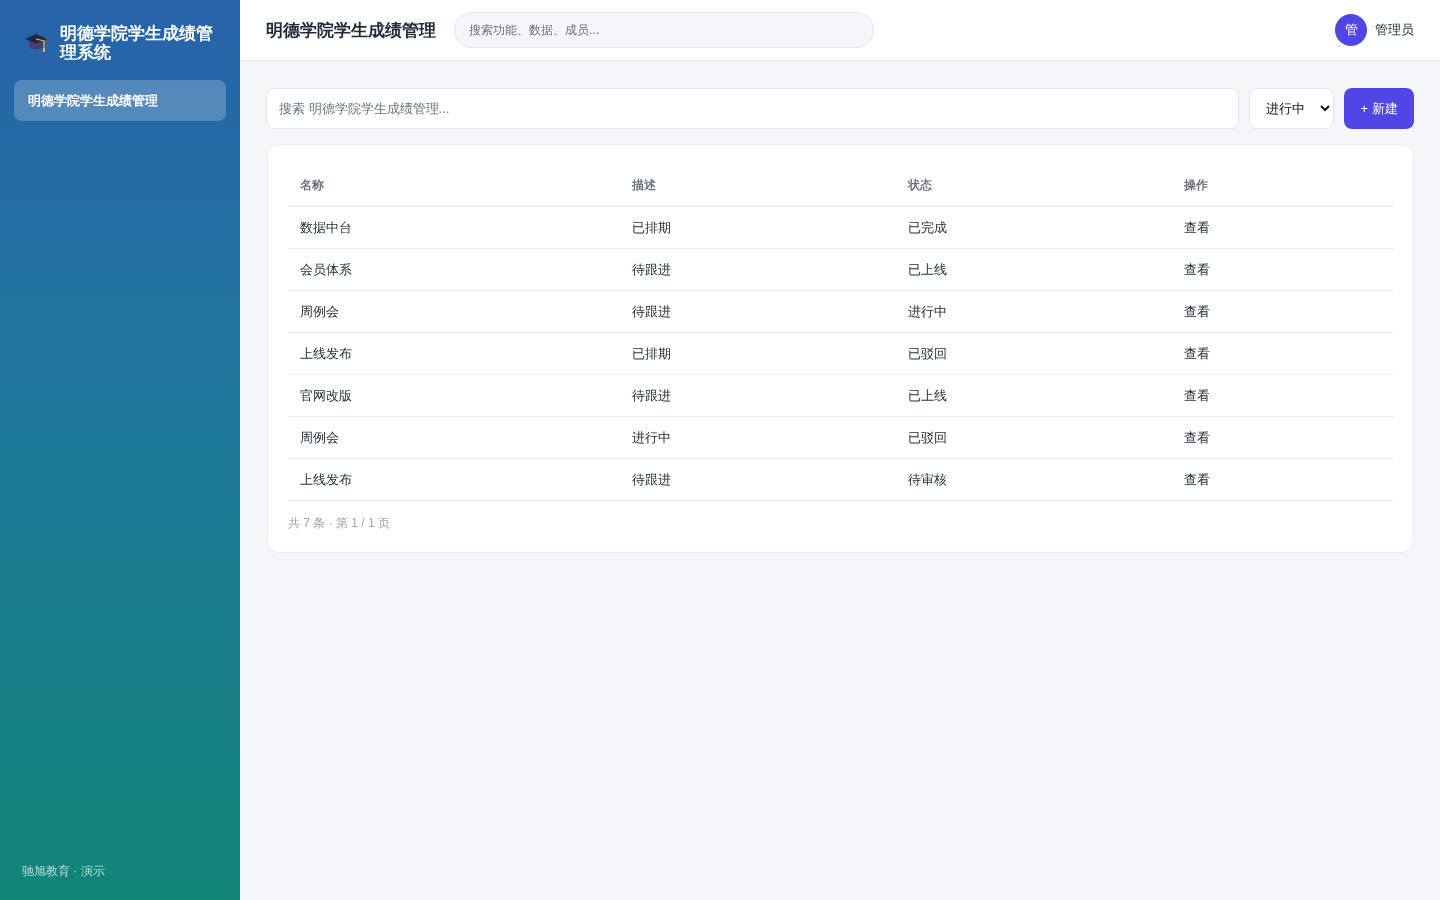 This screenshot has width=1440, height=900. Describe the element at coordinates (1351, 30) in the screenshot. I see `avatar: 管` at that location.